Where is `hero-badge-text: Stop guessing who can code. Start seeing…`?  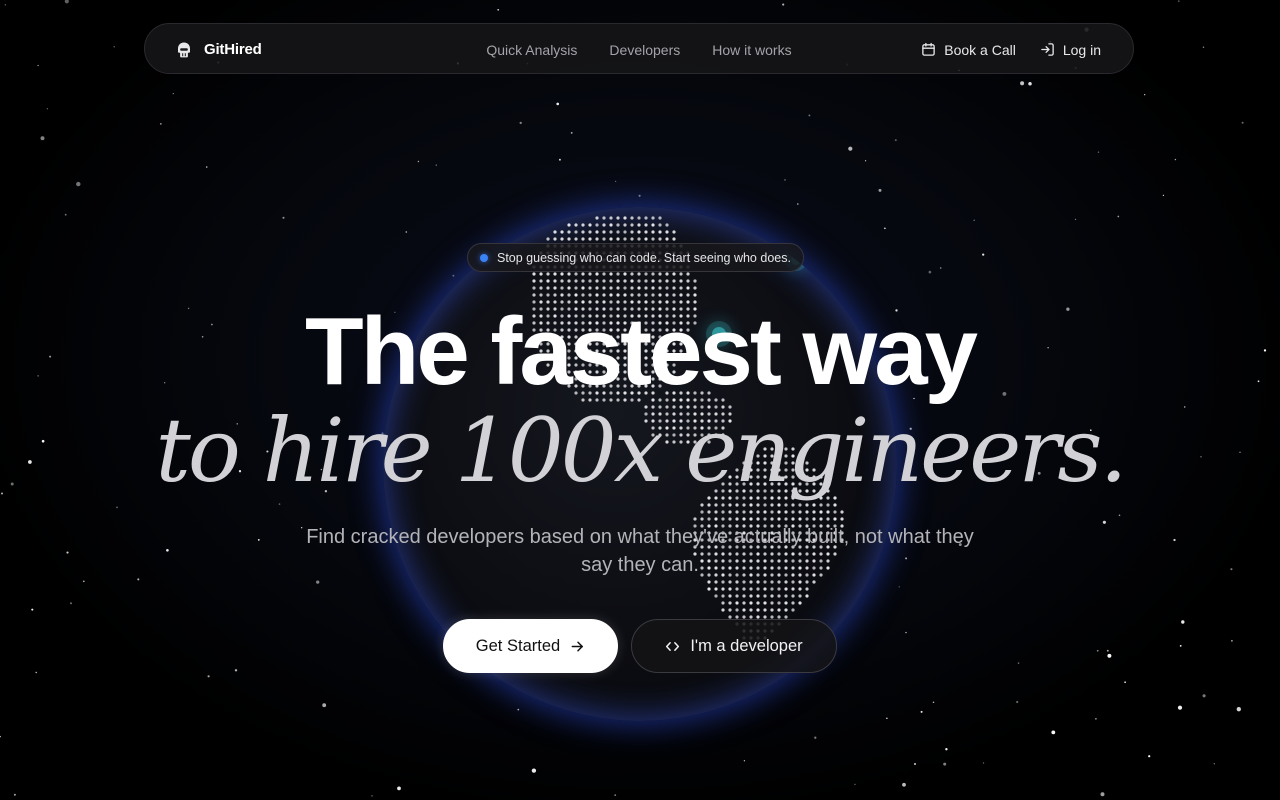
hero-badge-text: Stop guessing who can code. Start seeing… is located at coordinates (644, 257).